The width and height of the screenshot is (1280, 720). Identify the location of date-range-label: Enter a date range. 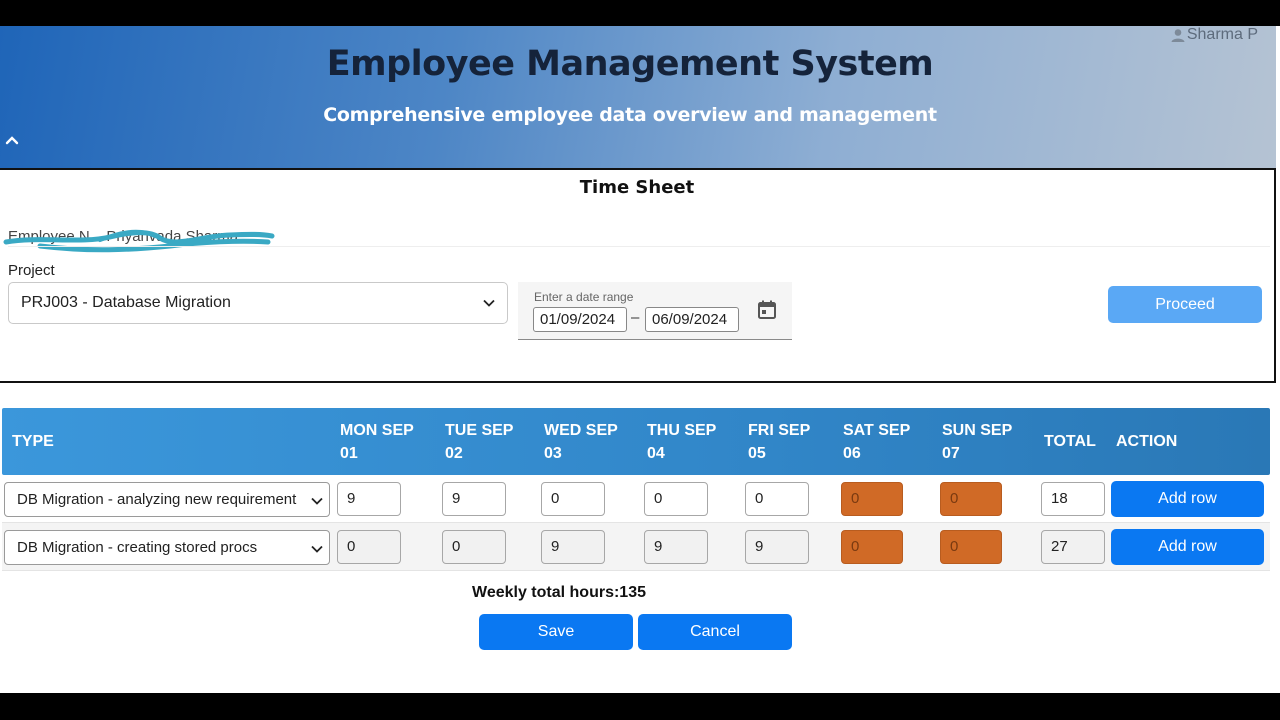
(584, 297).